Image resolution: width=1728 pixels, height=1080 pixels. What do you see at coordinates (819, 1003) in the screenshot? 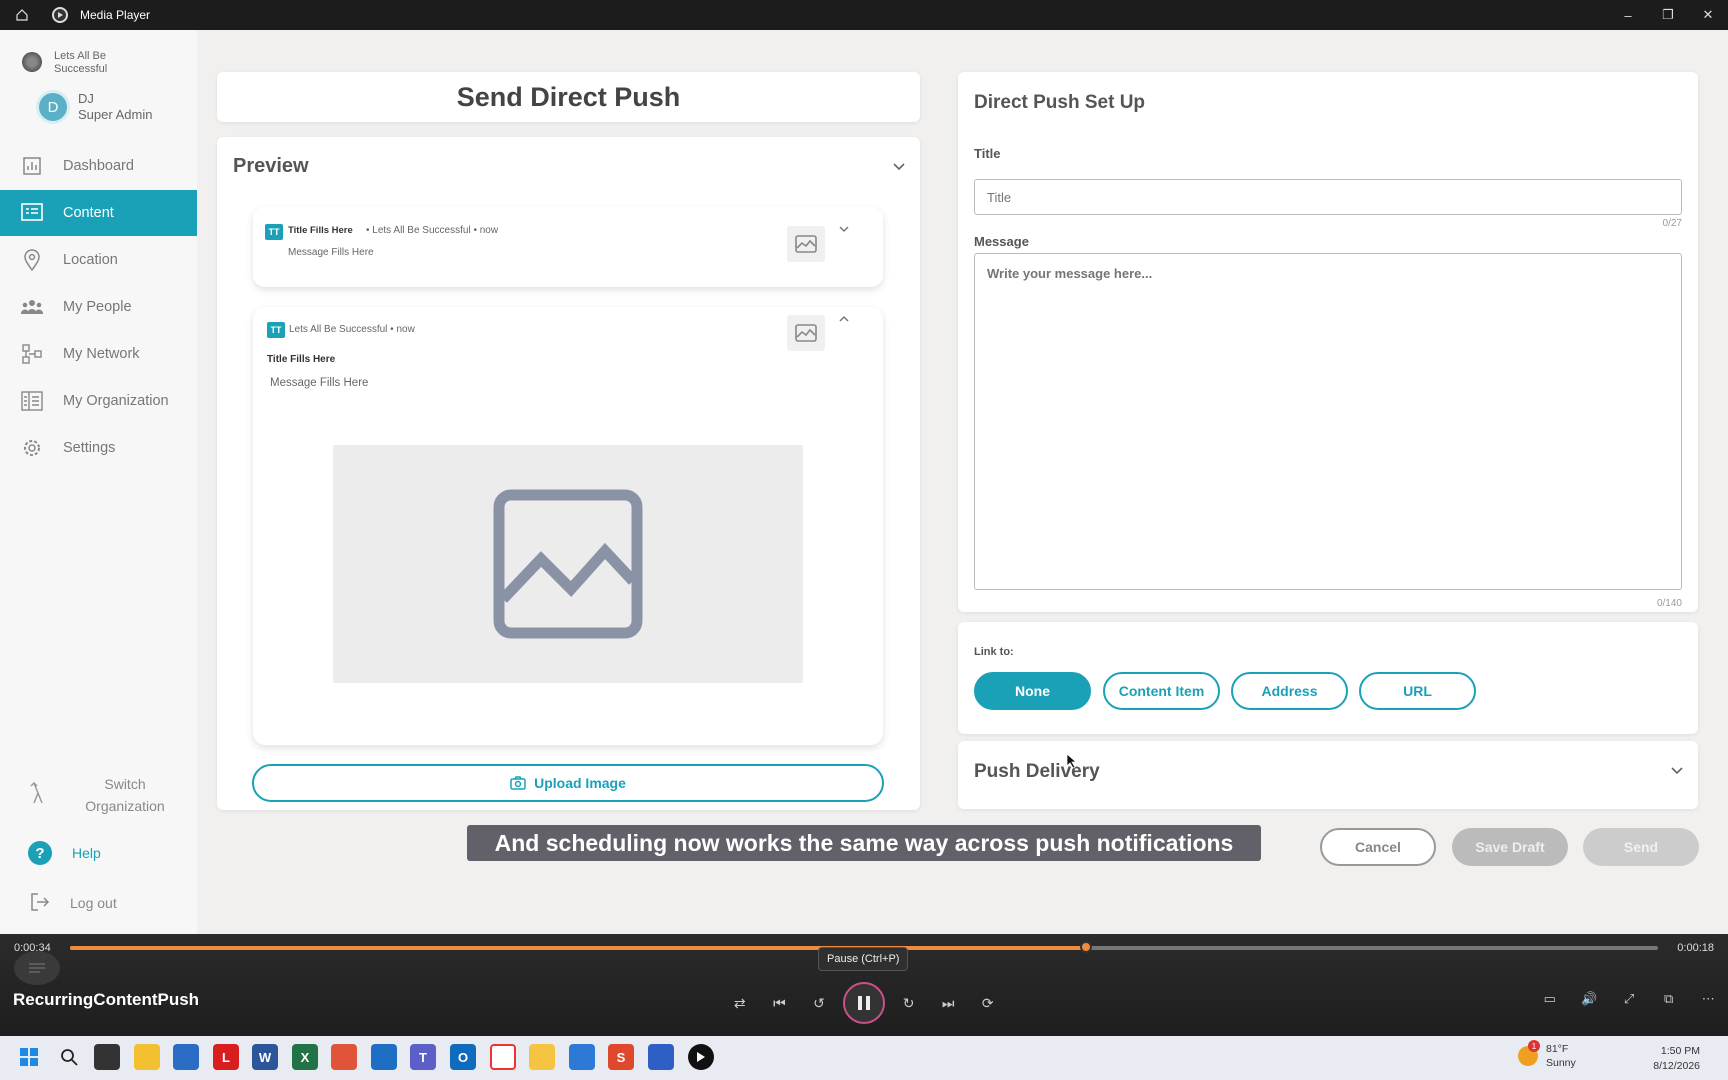
I see `rewind-10-icon: ↺` at bounding box center [819, 1003].